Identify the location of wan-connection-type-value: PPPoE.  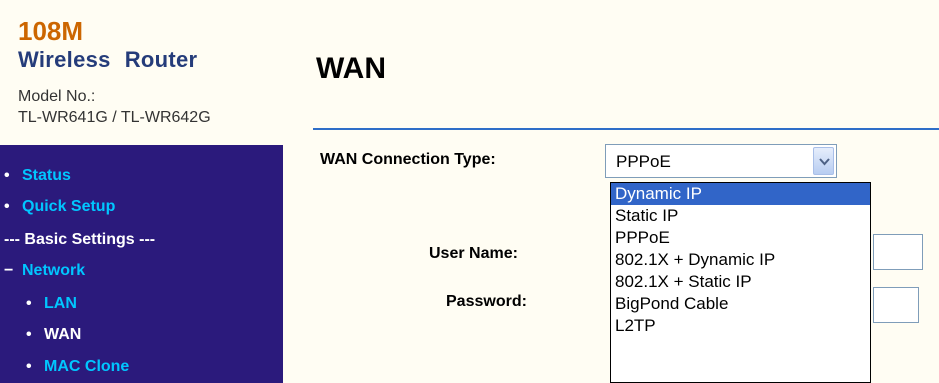
(643, 161).